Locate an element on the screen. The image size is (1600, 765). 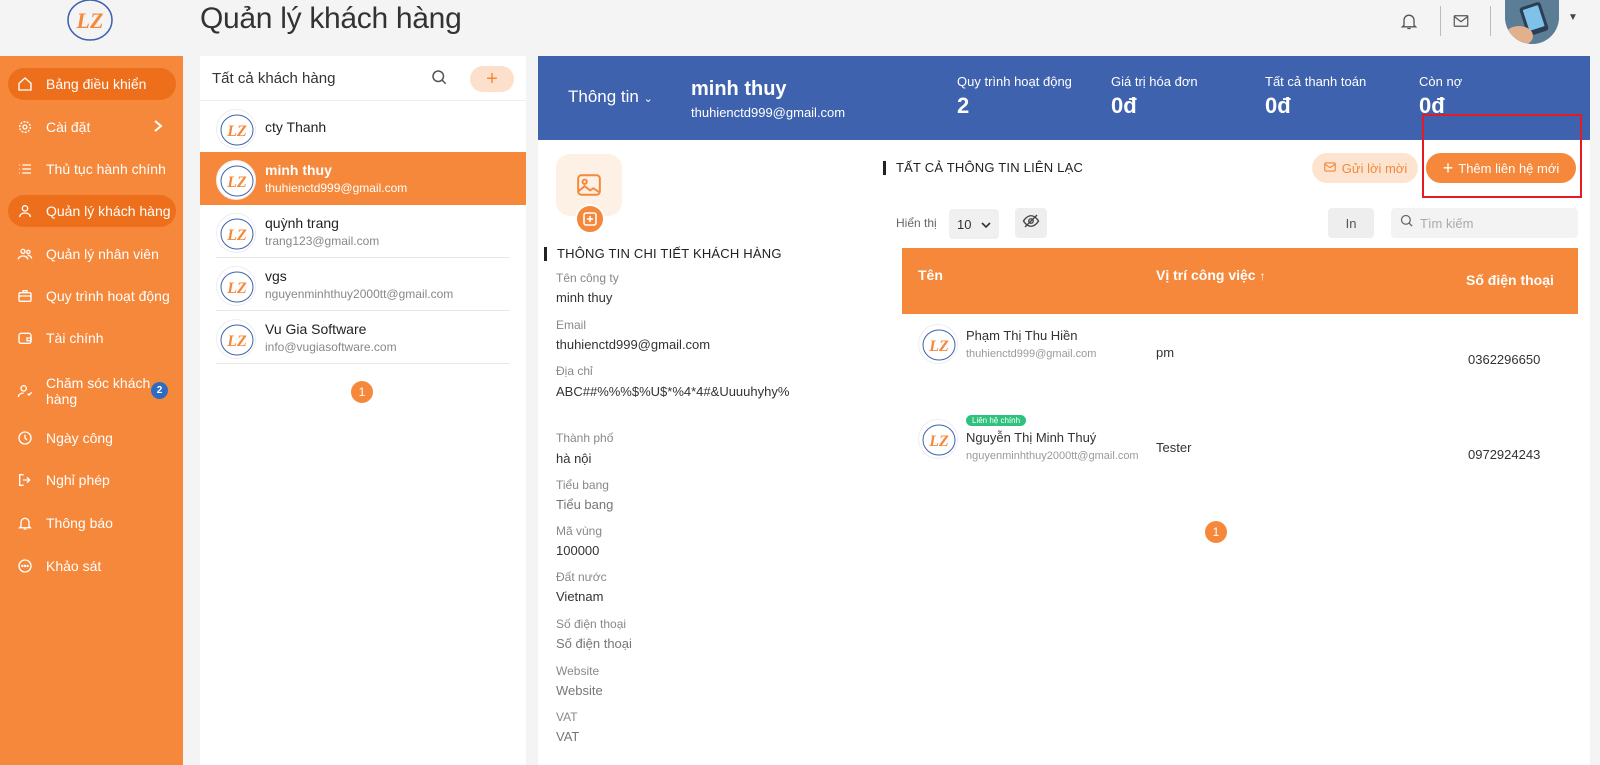
field-value: 100000 is located at coordinates (578, 550).